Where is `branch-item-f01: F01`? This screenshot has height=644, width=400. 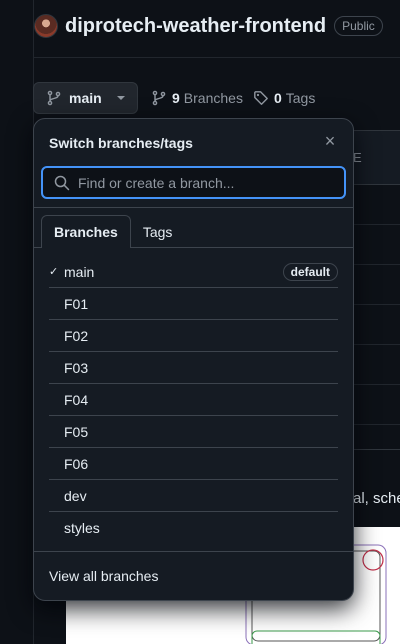
branch-item-f01: F01 is located at coordinates (193, 304).